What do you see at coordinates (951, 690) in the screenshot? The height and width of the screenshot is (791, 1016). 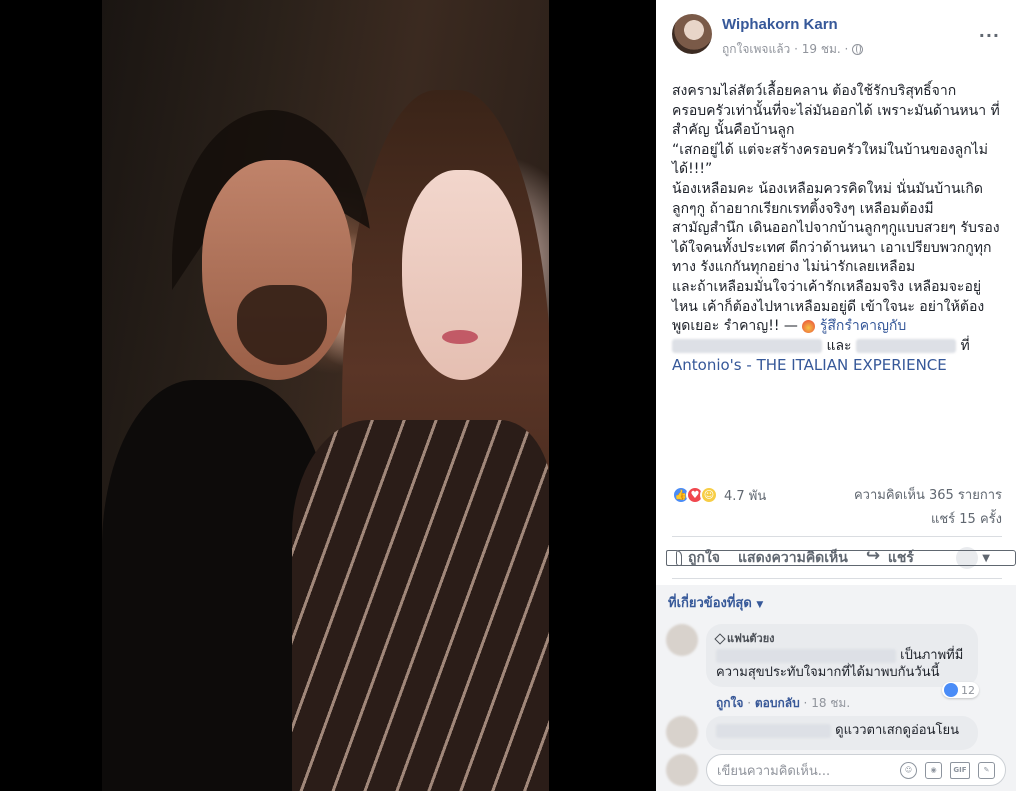 I see `like-reaction-icon` at bounding box center [951, 690].